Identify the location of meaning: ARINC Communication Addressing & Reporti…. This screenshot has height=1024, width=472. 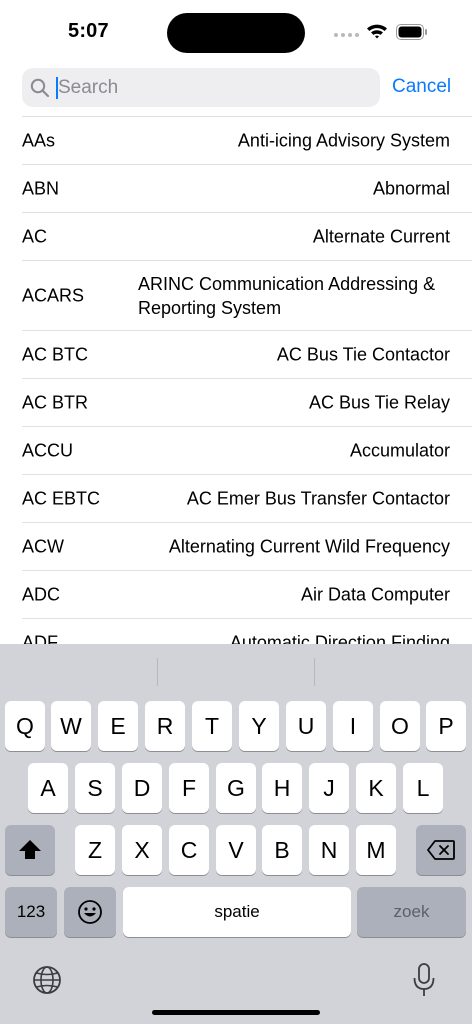
(287, 295).